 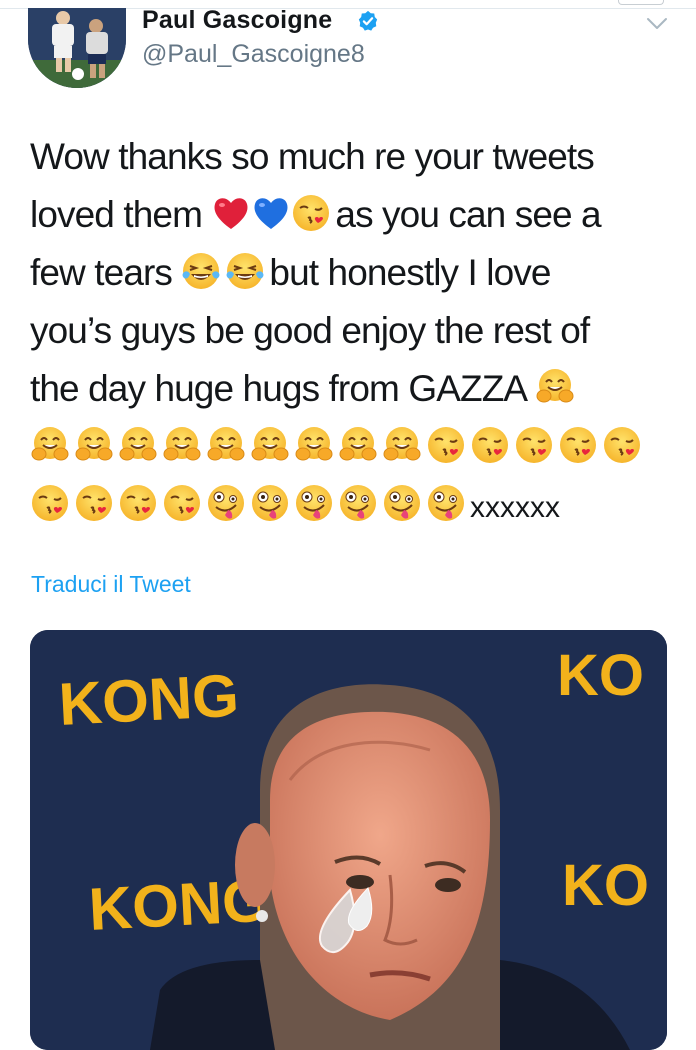 I want to click on tweet-text-segment: xxxxxx, so click(x=515, y=507).